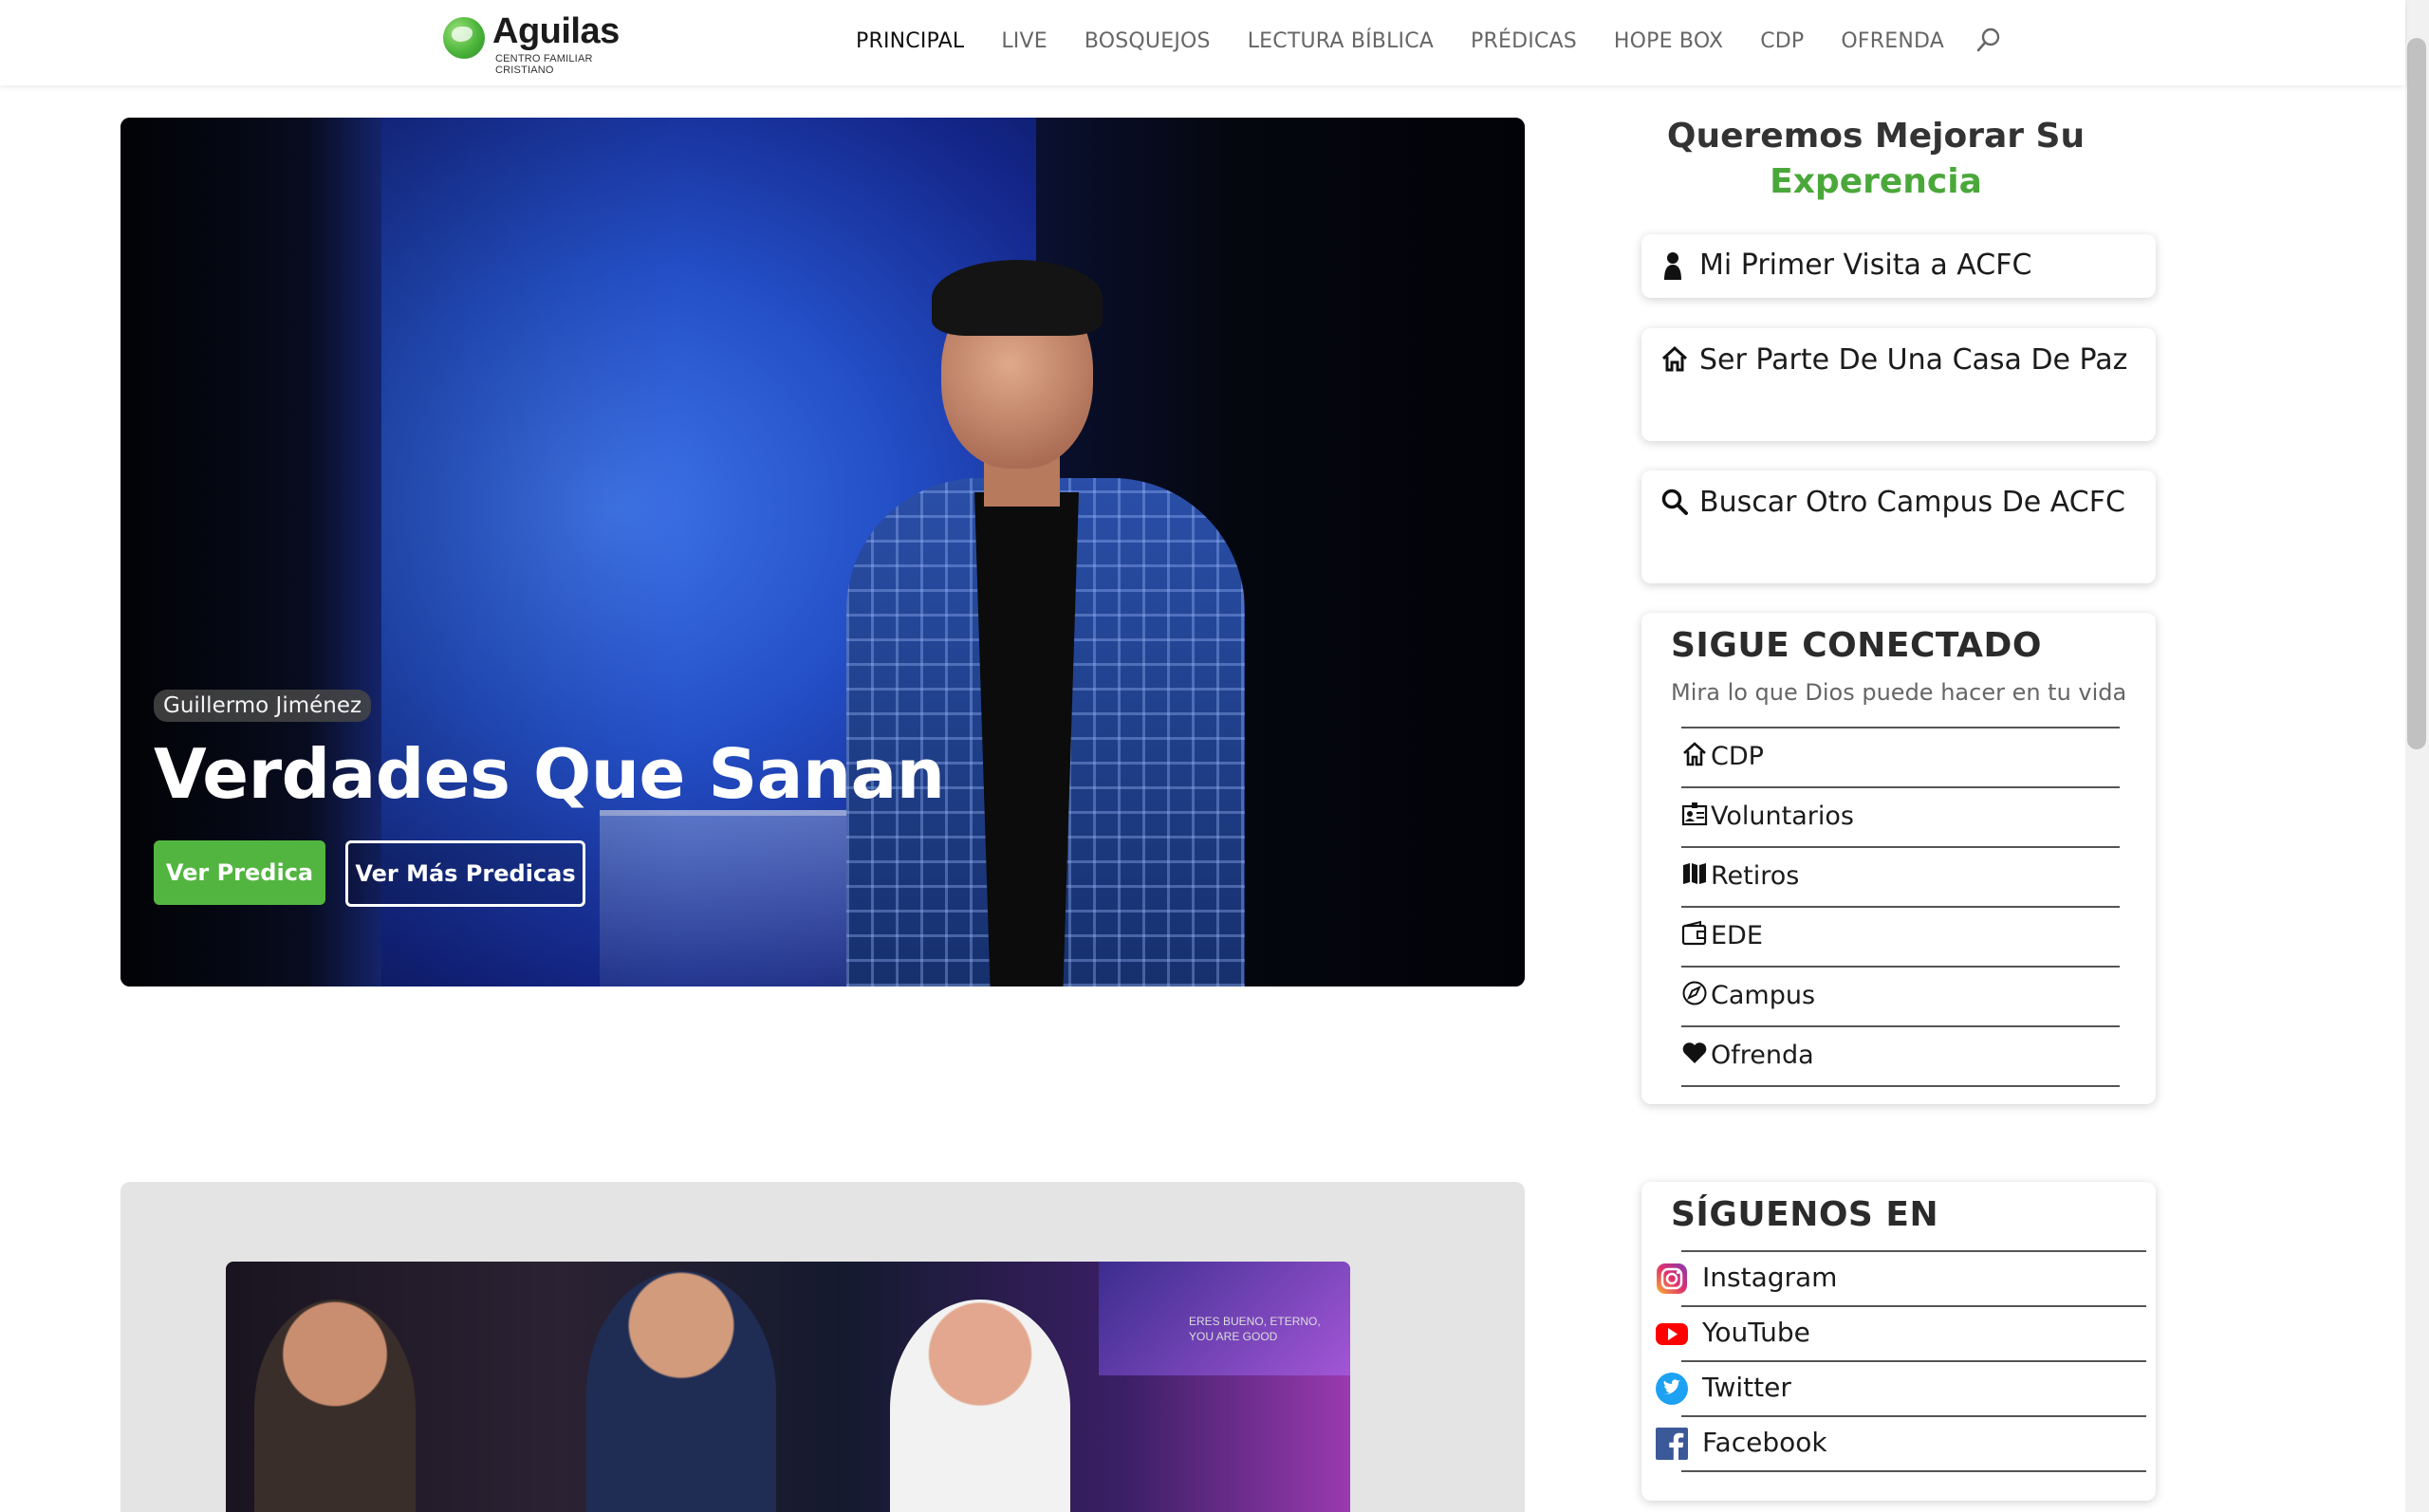  What do you see at coordinates (1900, 936) in the screenshot?
I see `list-item-ede: EDE` at bounding box center [1900, 936].